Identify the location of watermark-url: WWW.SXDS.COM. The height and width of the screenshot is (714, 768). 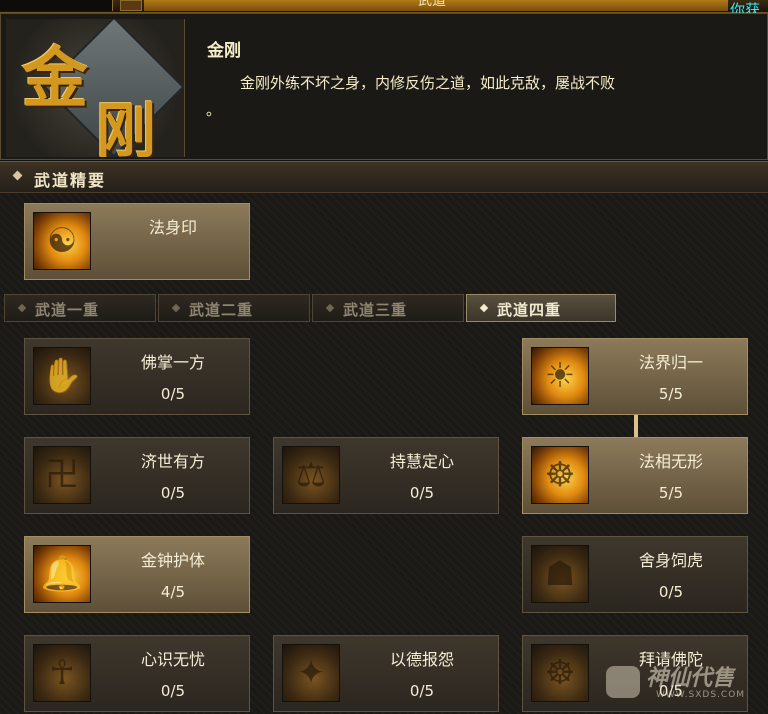
(701, 695).